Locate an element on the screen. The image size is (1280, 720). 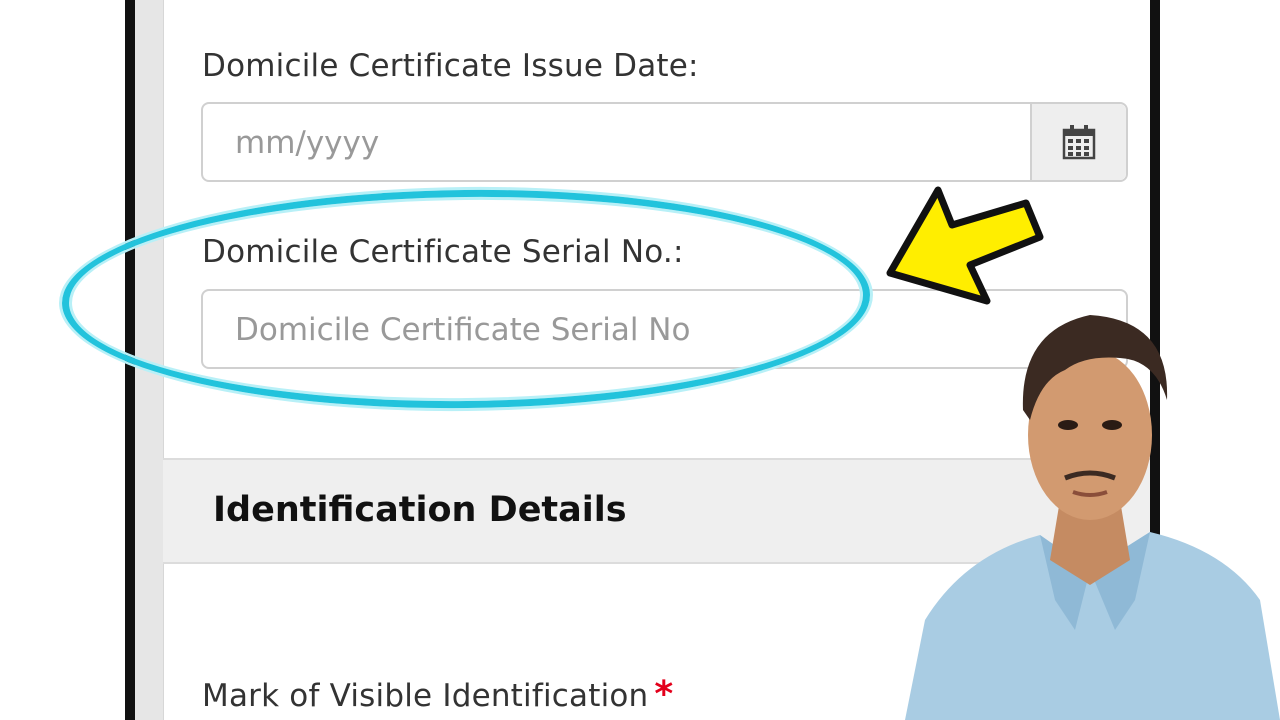
arrow-icon is located at coordinates (965, 245).